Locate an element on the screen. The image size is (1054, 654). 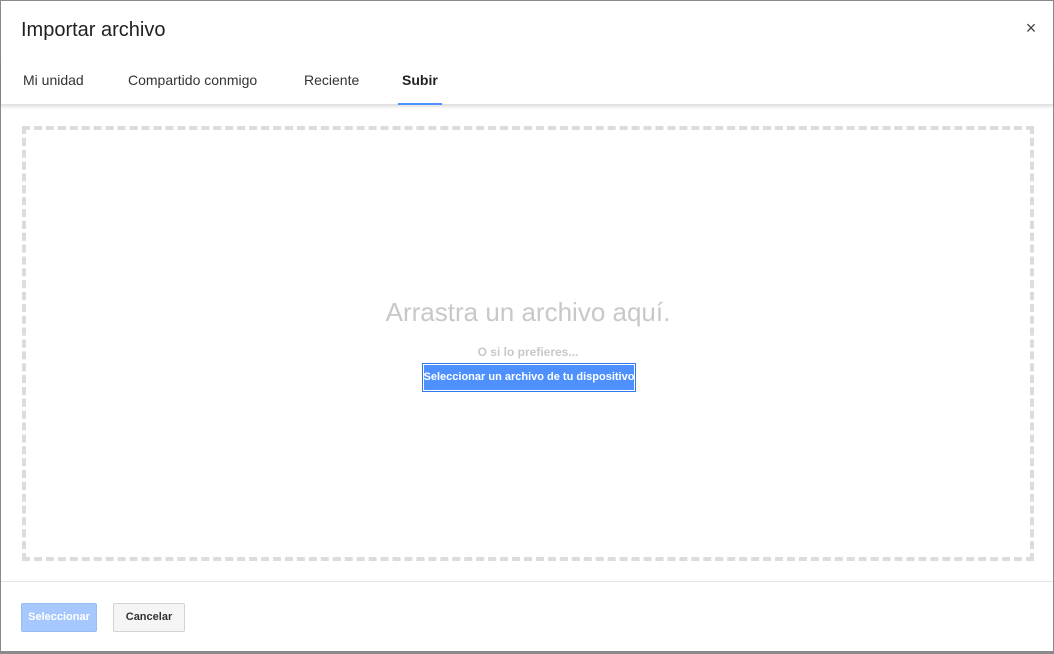
tab-compartido-conmigo: Compartido conmigo is located at coordinates (192, 81).